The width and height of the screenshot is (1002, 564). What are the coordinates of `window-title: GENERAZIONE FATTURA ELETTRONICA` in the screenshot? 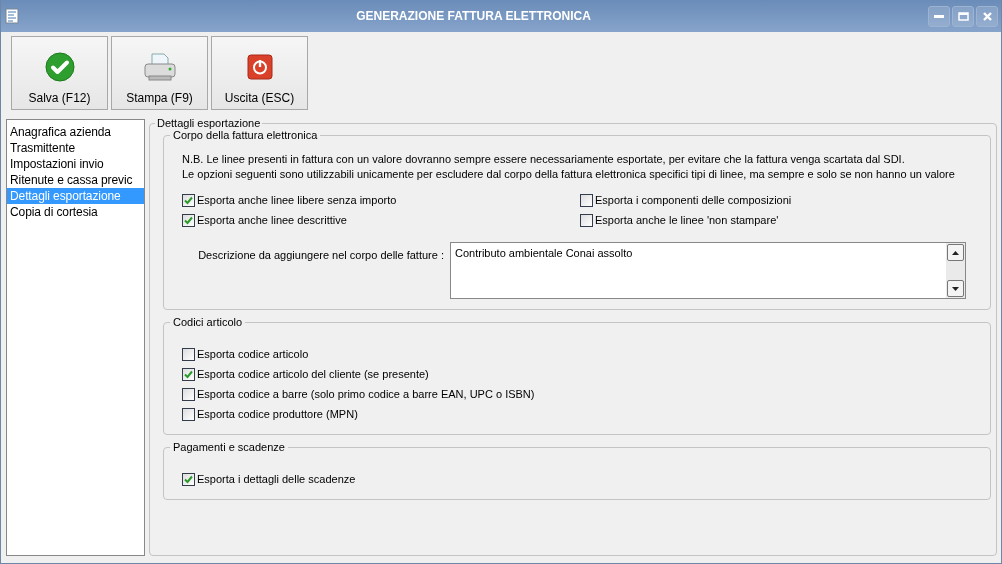 It's located at (473, 16).